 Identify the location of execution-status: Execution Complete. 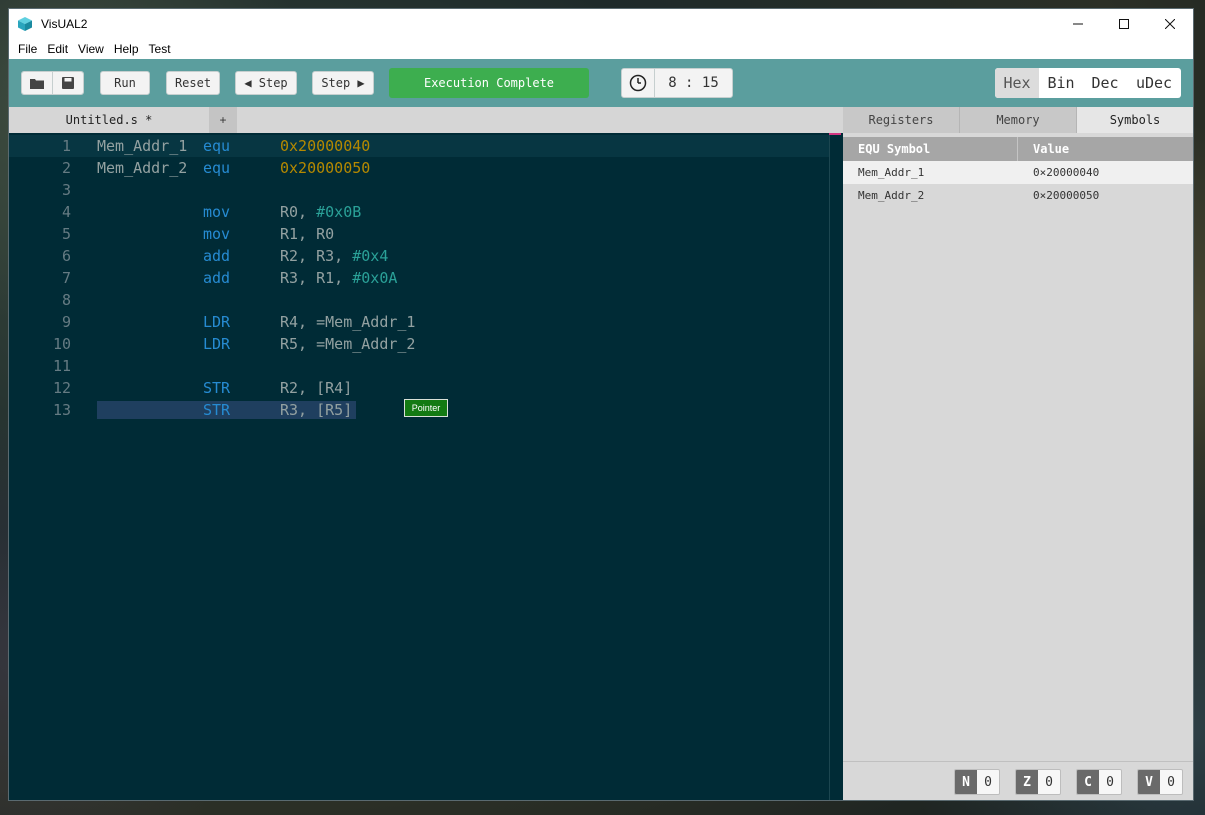
(489, 83).